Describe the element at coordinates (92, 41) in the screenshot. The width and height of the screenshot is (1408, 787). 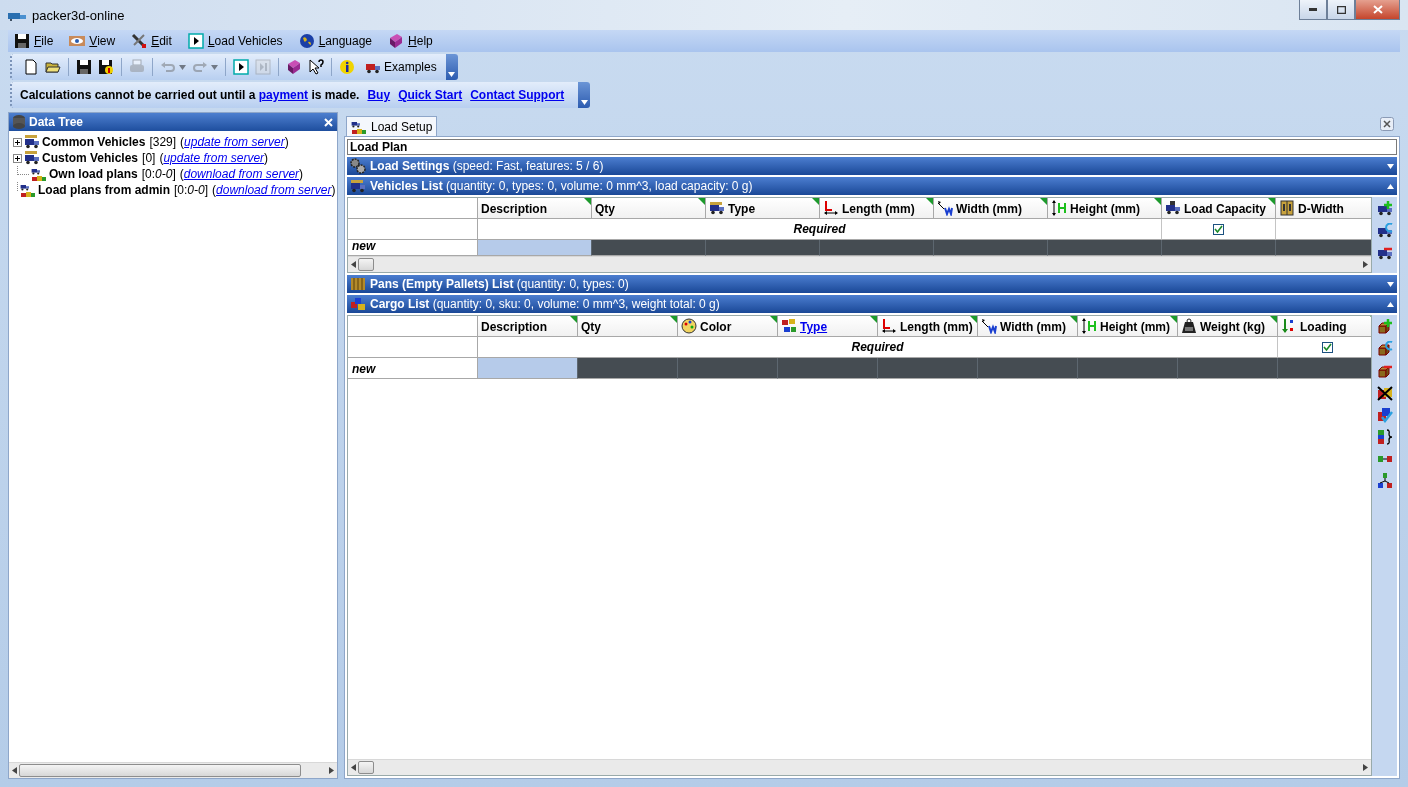
I see `menu-item: View` at that location.